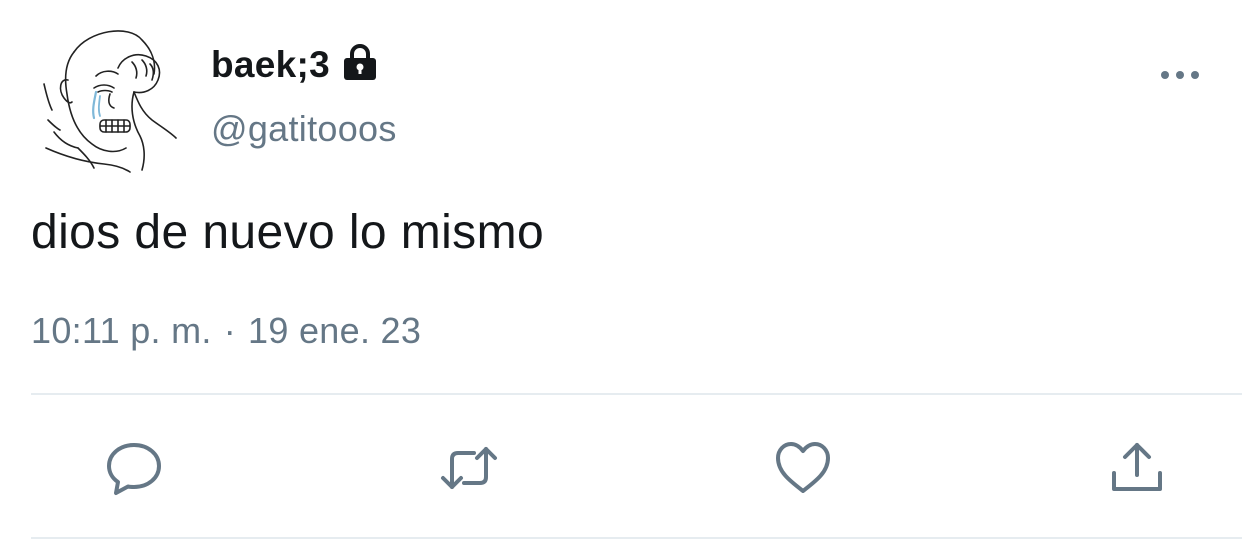  Describe the element at coordinates (636, 394) in the screenshot. I see `divider` at that location.